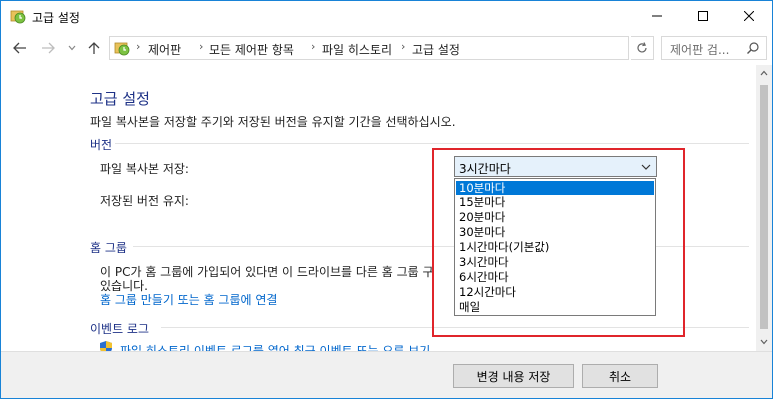 The height and width of the screenshot is (399, 773). What do you see at coordinates (513, 376) in the screenshot?
I see `save-changes-button: 변경 내용 저장` at bounding box center [513, 376].